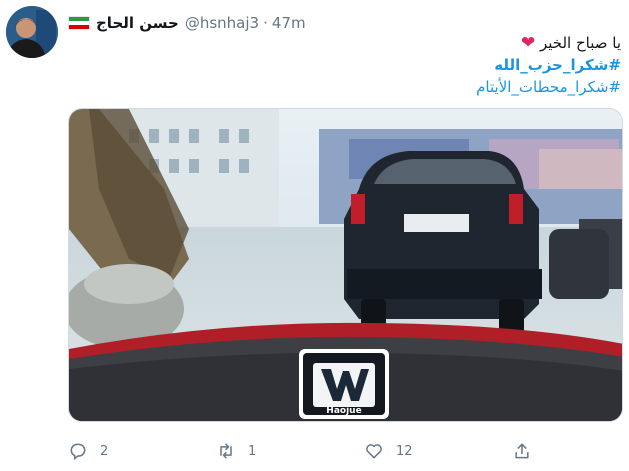 Image resolution: width=629 pixels, height=471 pixels. I want to click on hashtag-hezbollah: #شكرا_حزب_الله, so click(343, 65).